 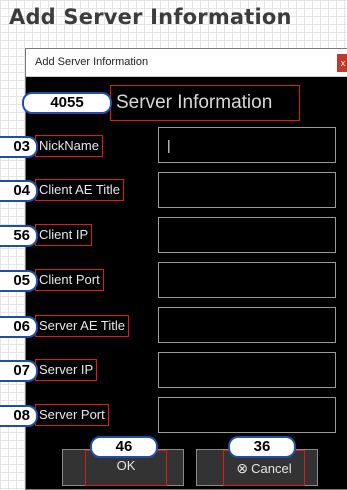 I want to click on nickname-field, so click(x=247, y=145).